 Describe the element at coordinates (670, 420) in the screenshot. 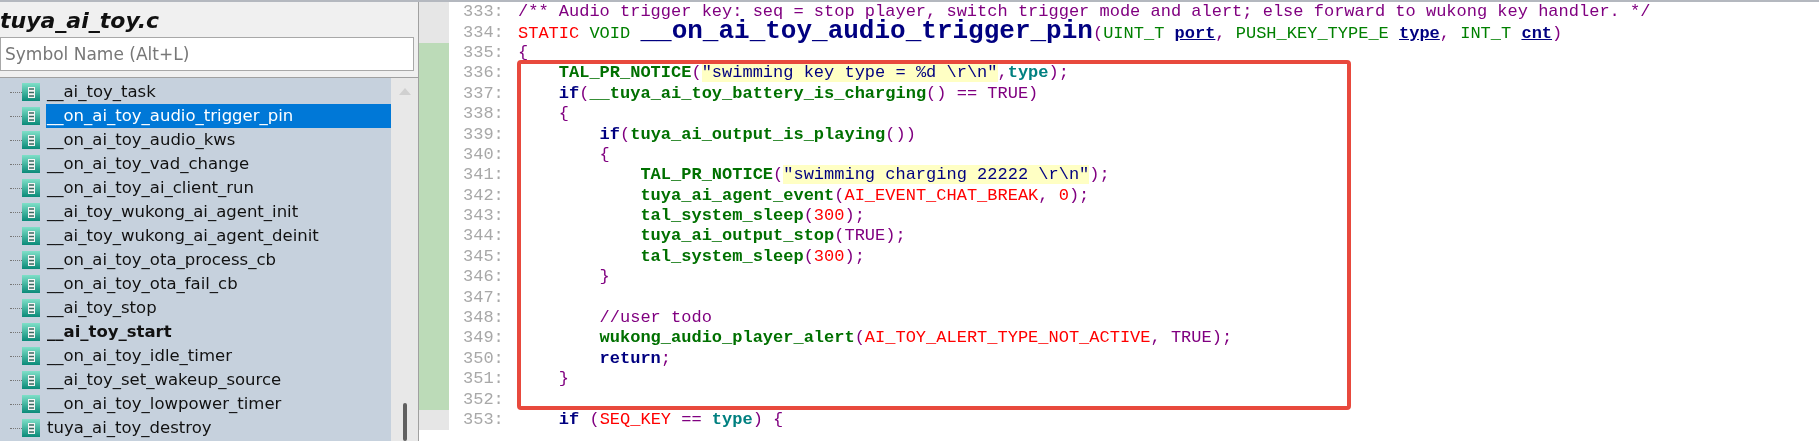

I see `code-line: if (SEQ_KEY == type) {` at that location.